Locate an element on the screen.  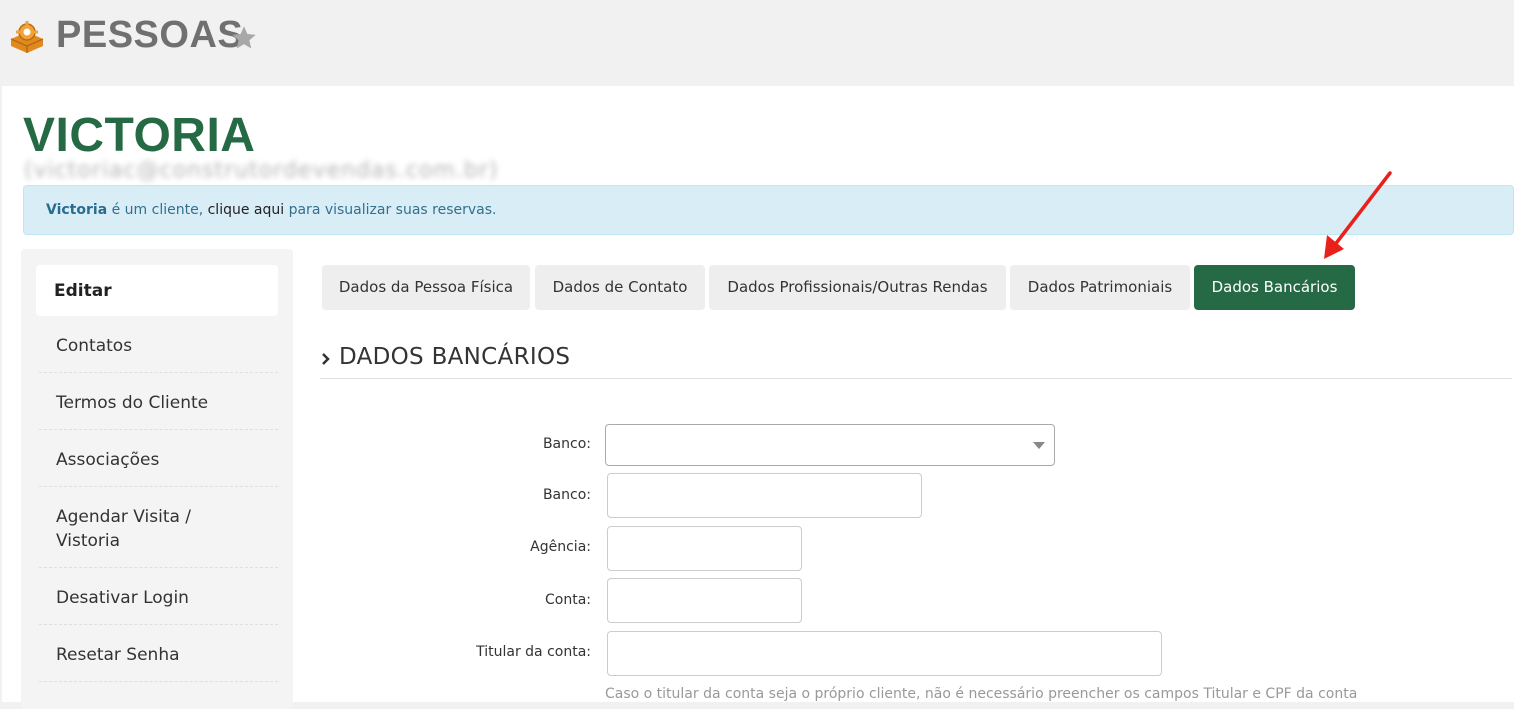
tab-dados-patrimoniais: Dados Patrimoniais is located at coordinates (1100, 287).